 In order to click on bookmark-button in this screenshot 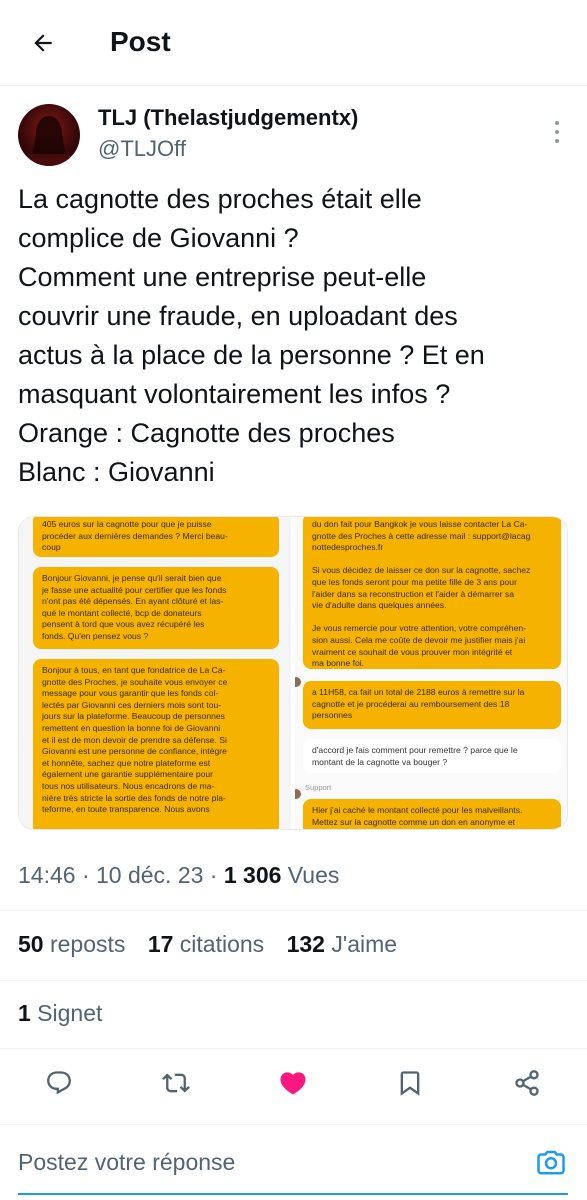, I will do `click(410, 1083)`.